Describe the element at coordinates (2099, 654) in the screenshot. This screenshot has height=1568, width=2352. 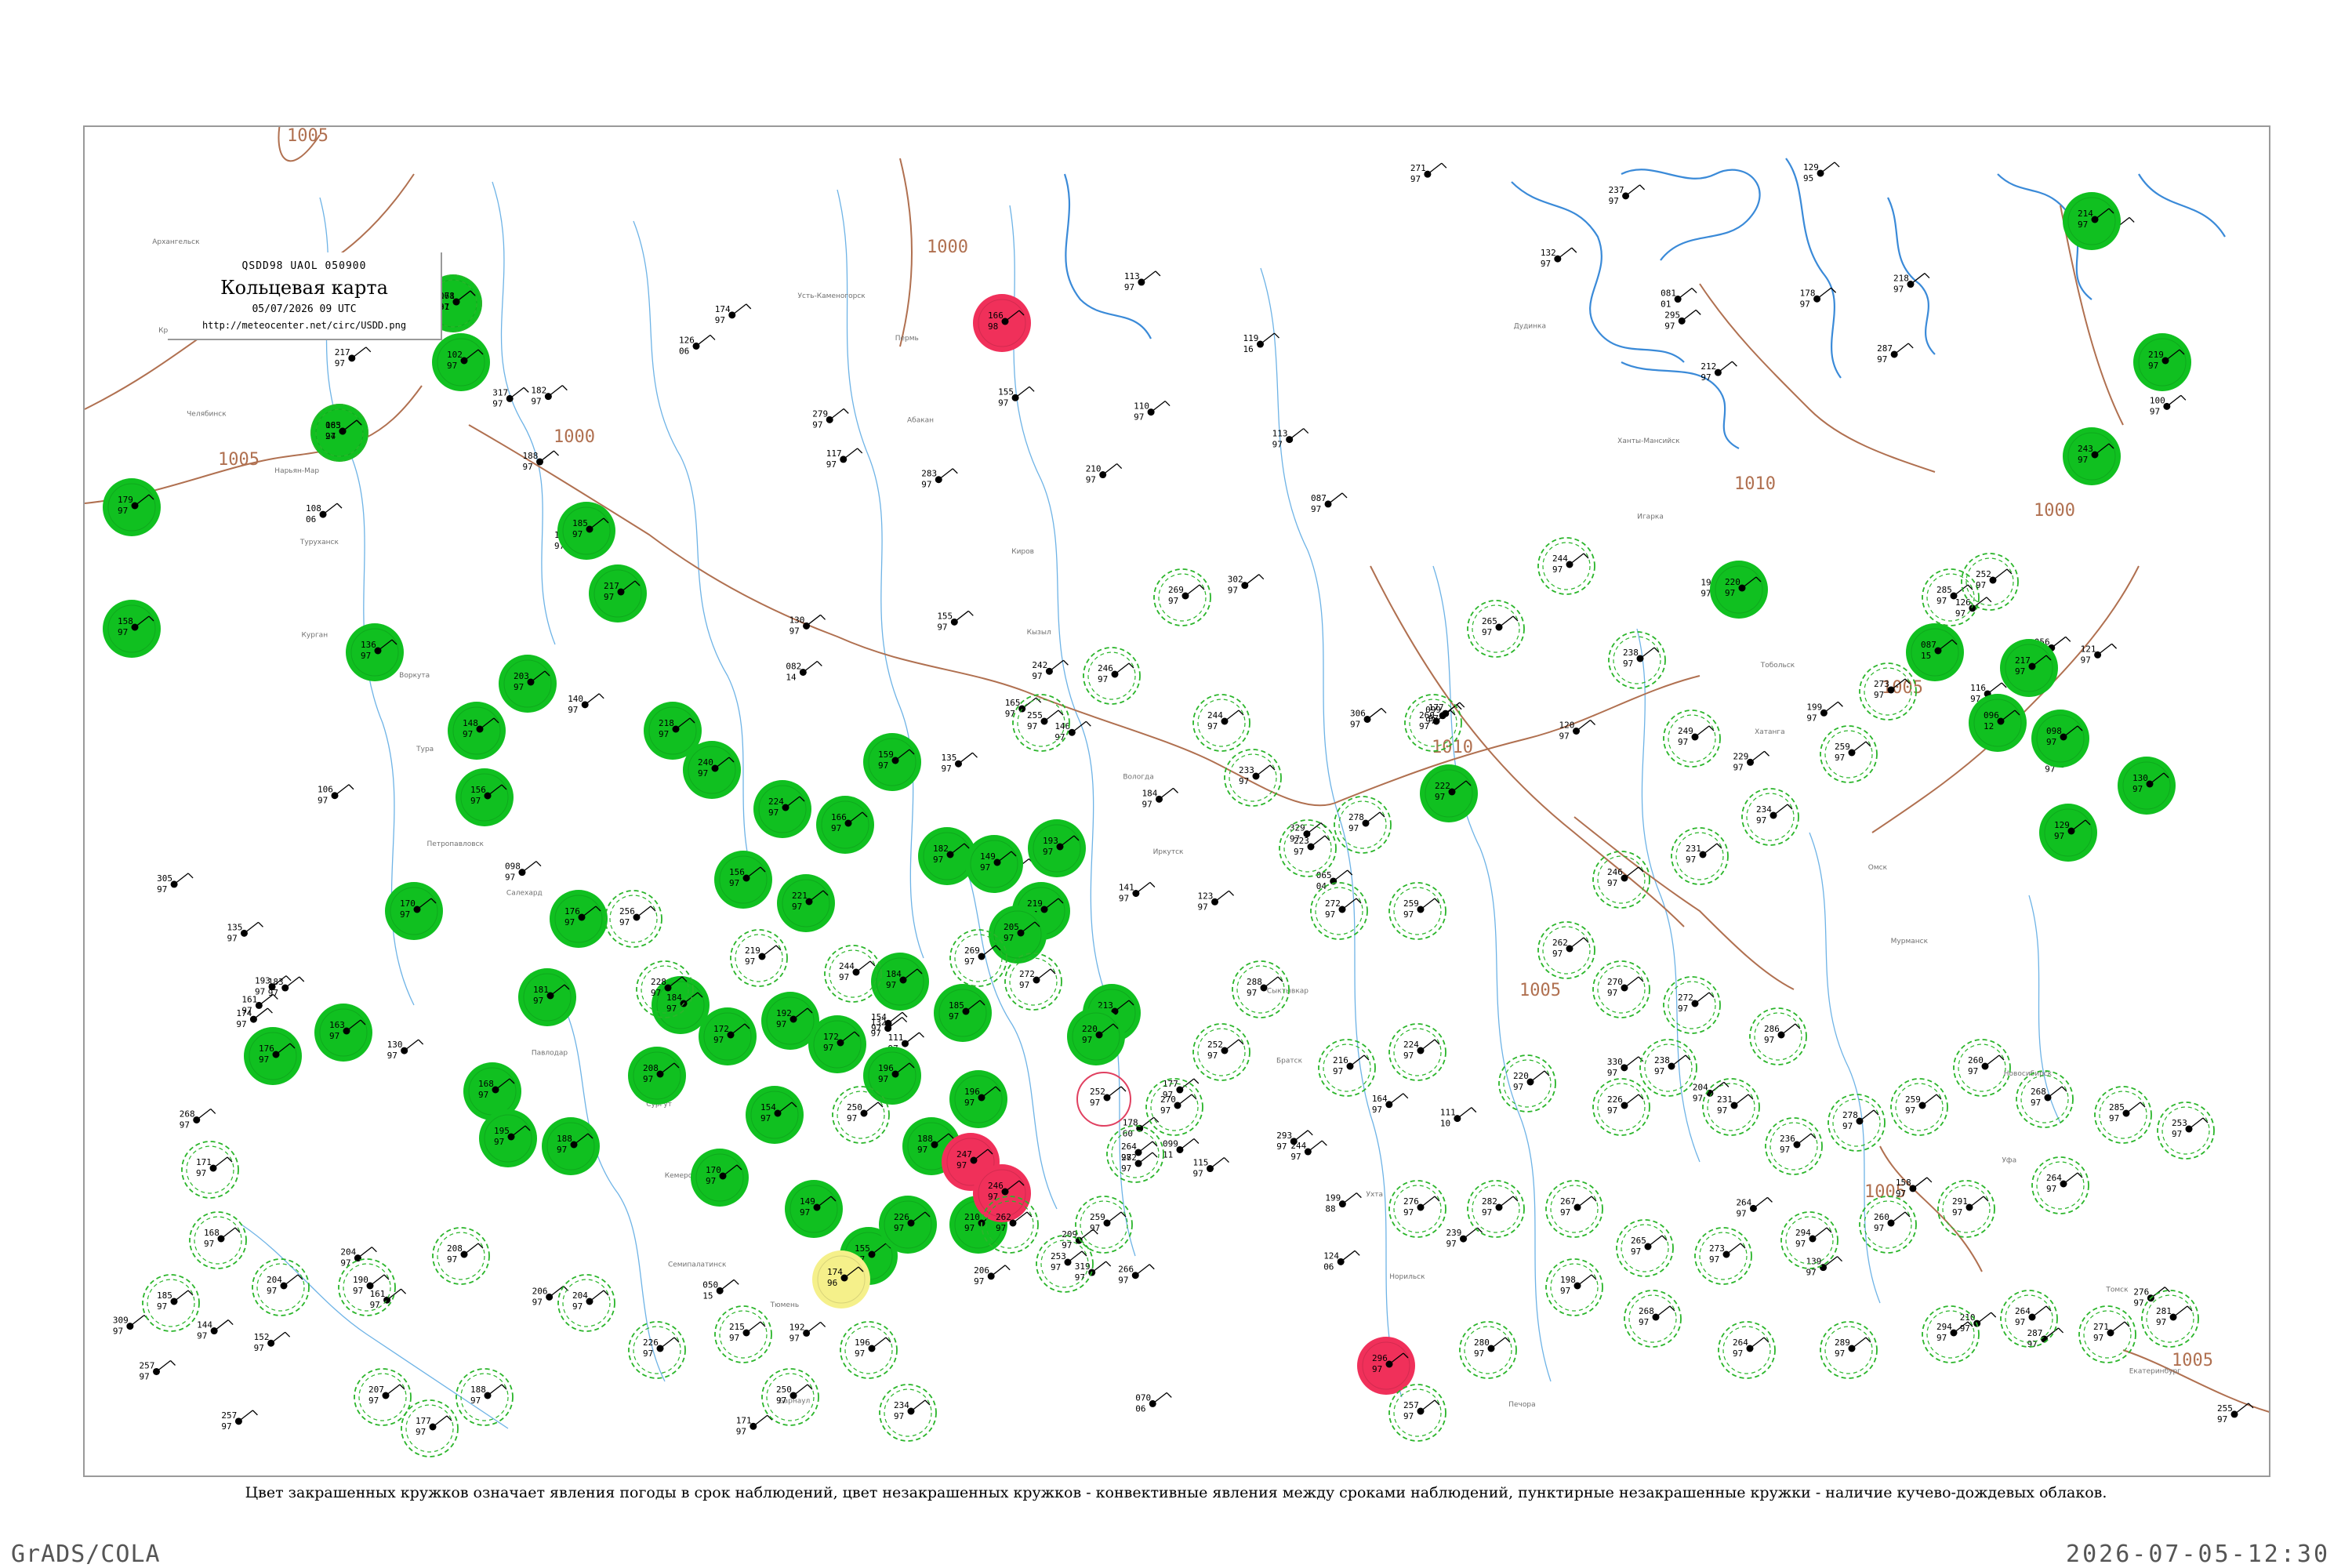
I see `weather-station: 12197` at that location.